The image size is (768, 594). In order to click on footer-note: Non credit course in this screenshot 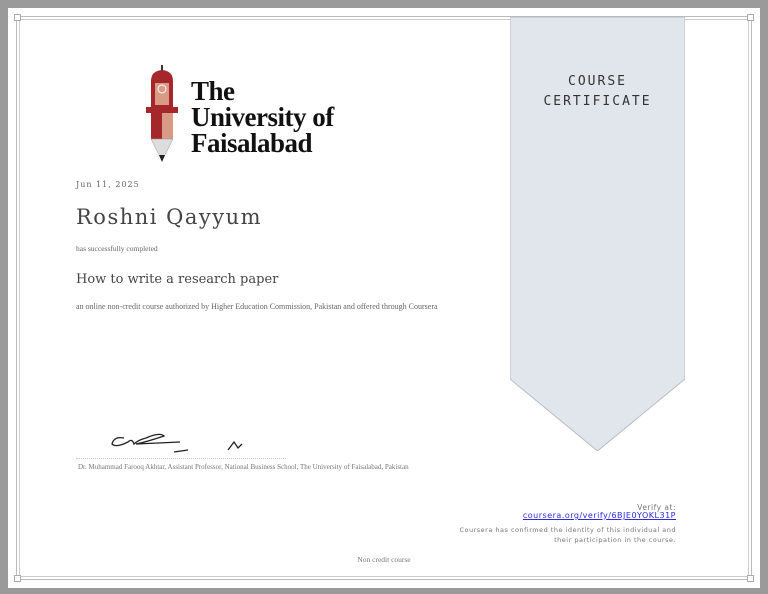, I will do `click(384, 559)`.